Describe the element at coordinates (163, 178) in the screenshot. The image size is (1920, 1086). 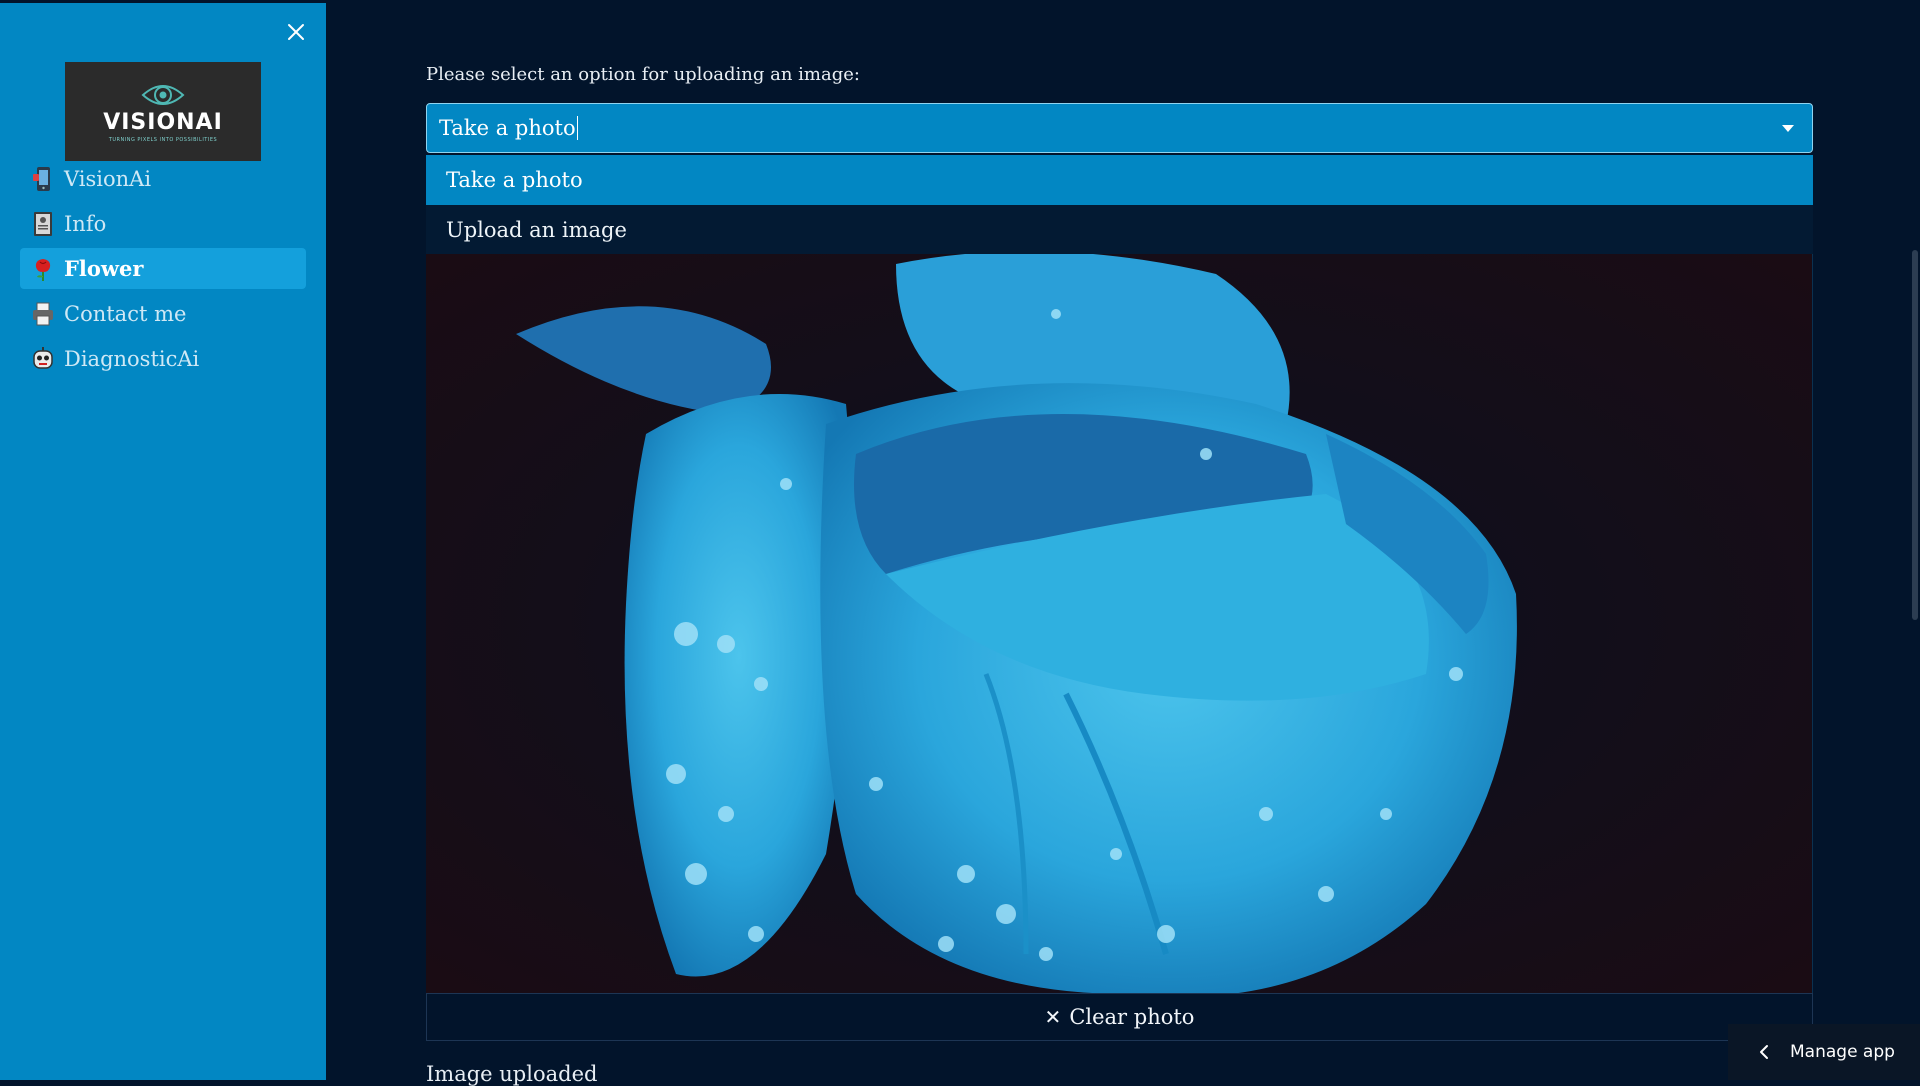
I see `sidebar-item-visionai: VisionAi` at that location.